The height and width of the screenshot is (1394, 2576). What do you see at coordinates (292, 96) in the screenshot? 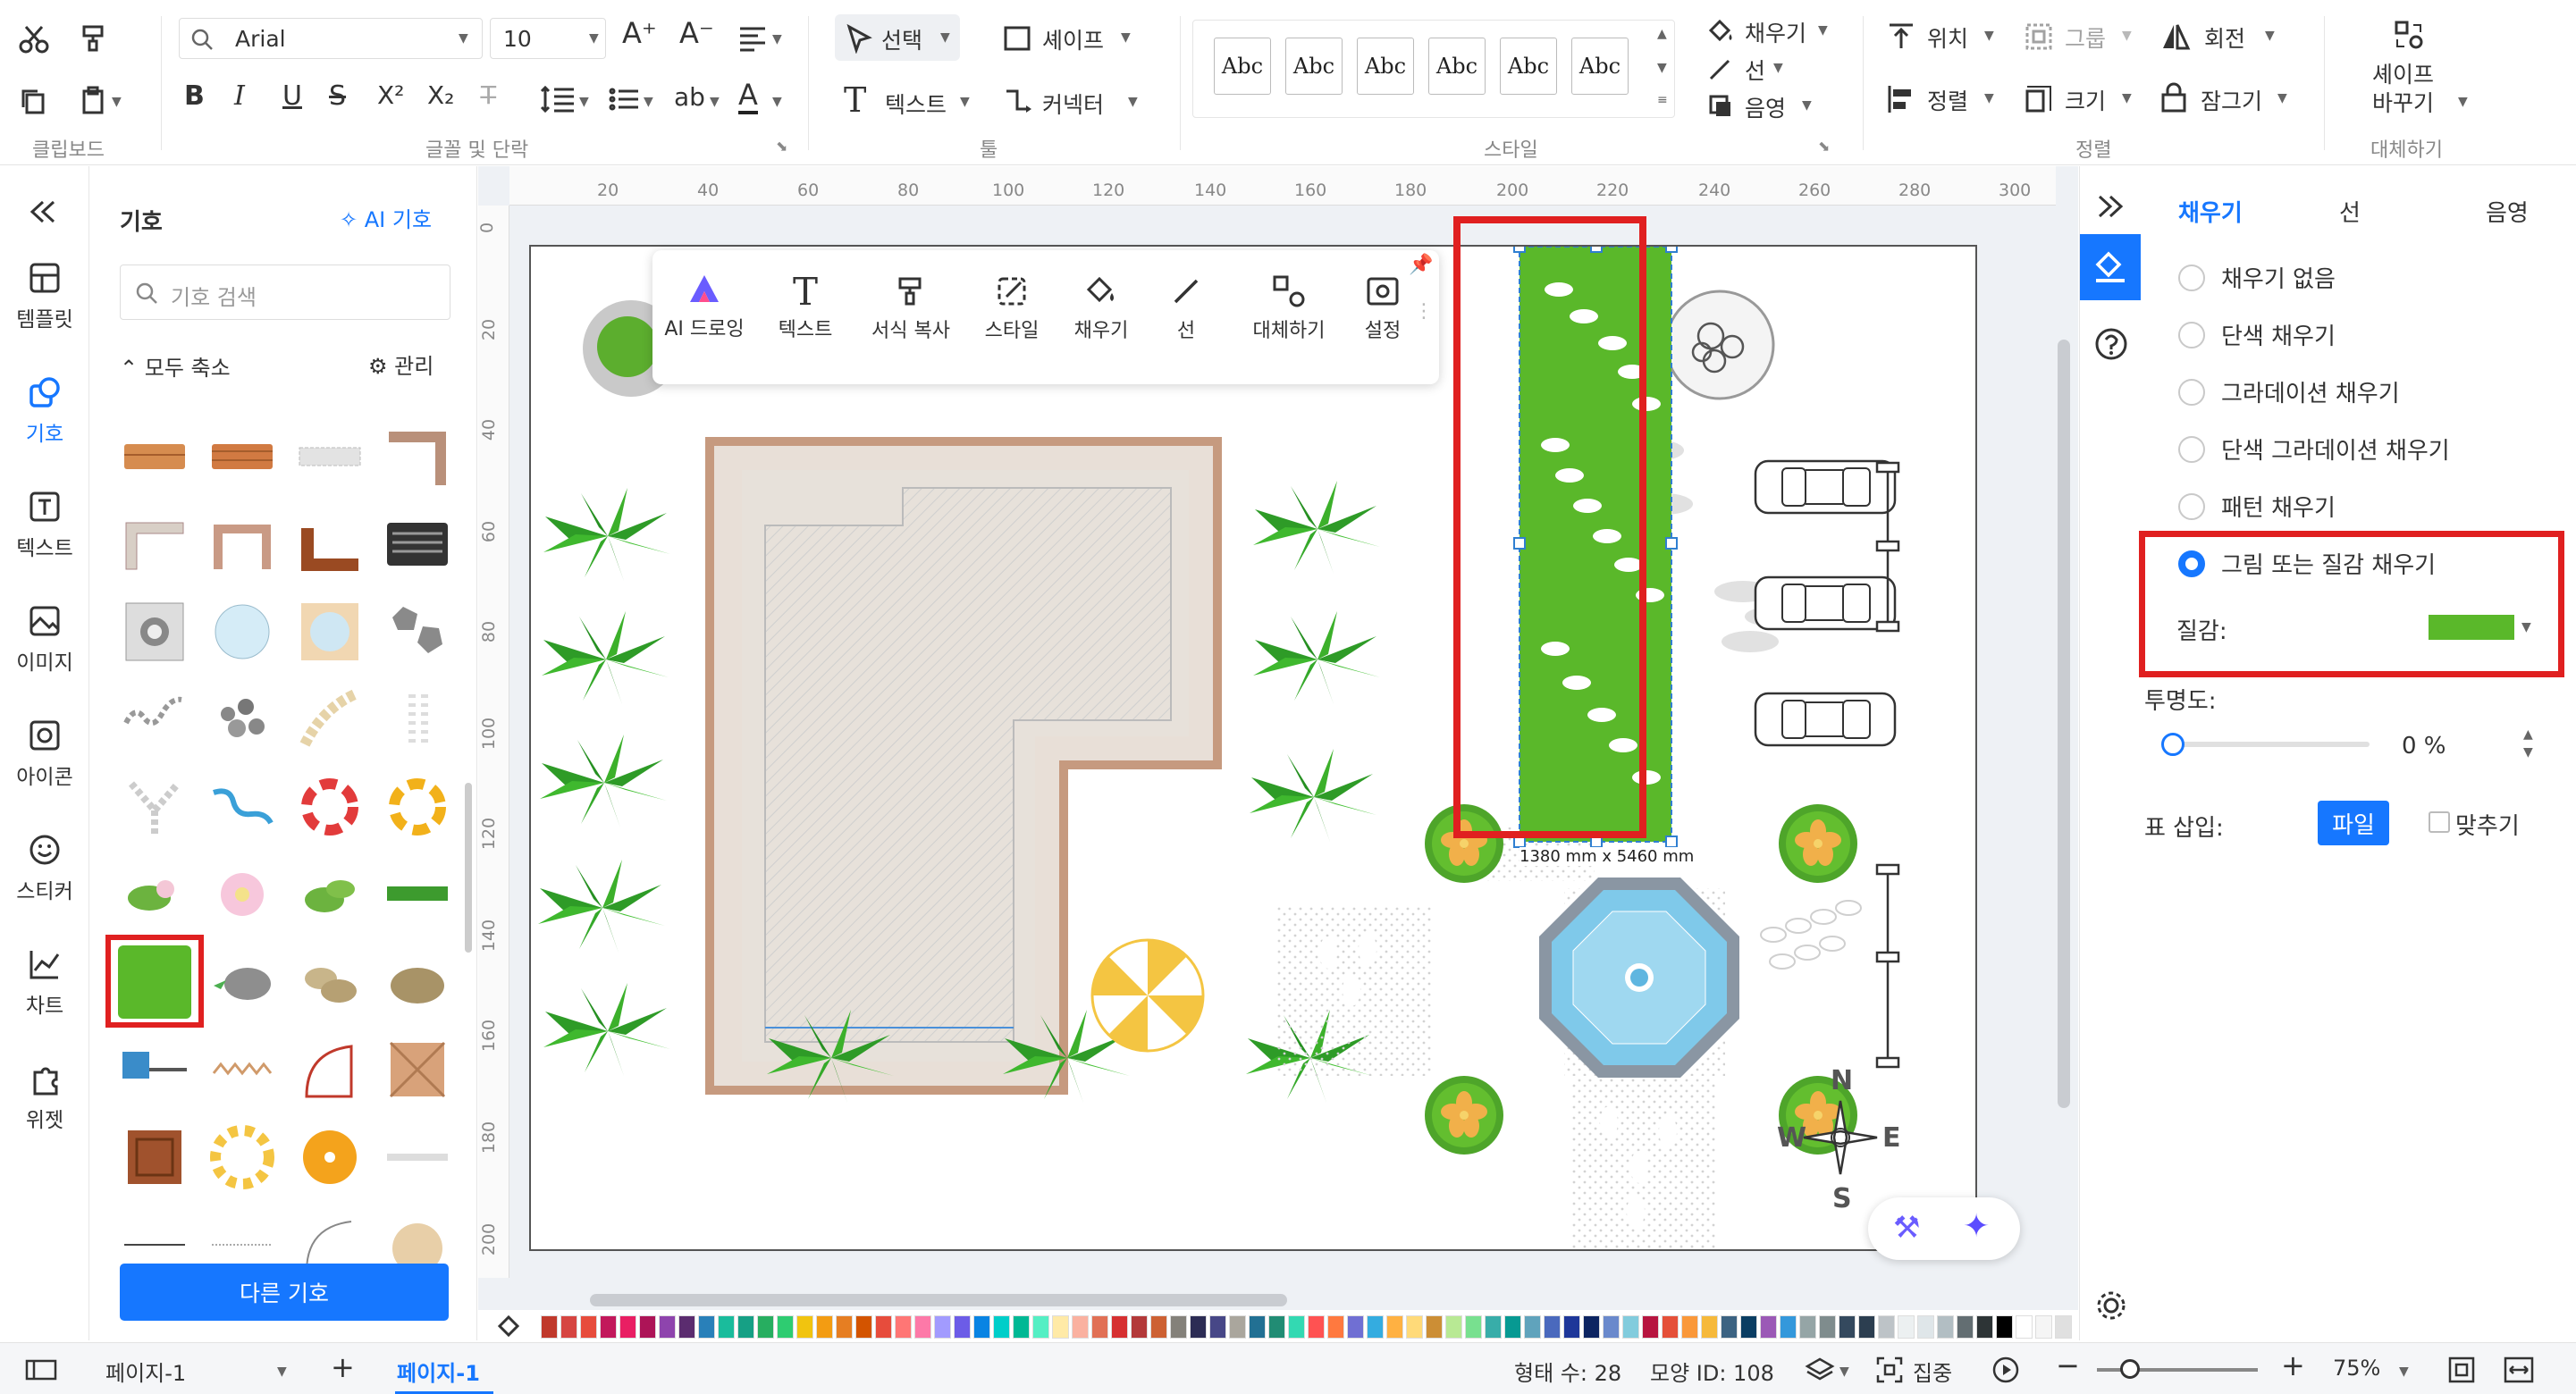
I see `underline-button: U` at bounding box center [292, 96].